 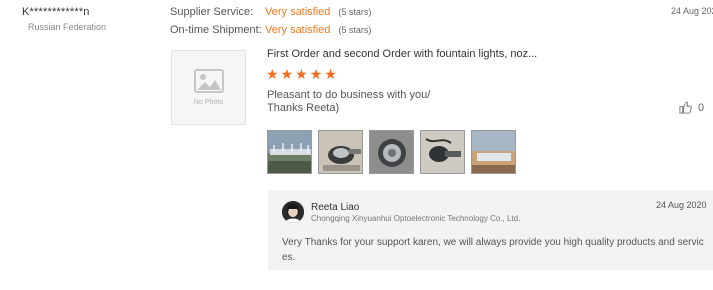 I want to click on reply-author-name: Reeta Liao, so click(x=335, y=207).